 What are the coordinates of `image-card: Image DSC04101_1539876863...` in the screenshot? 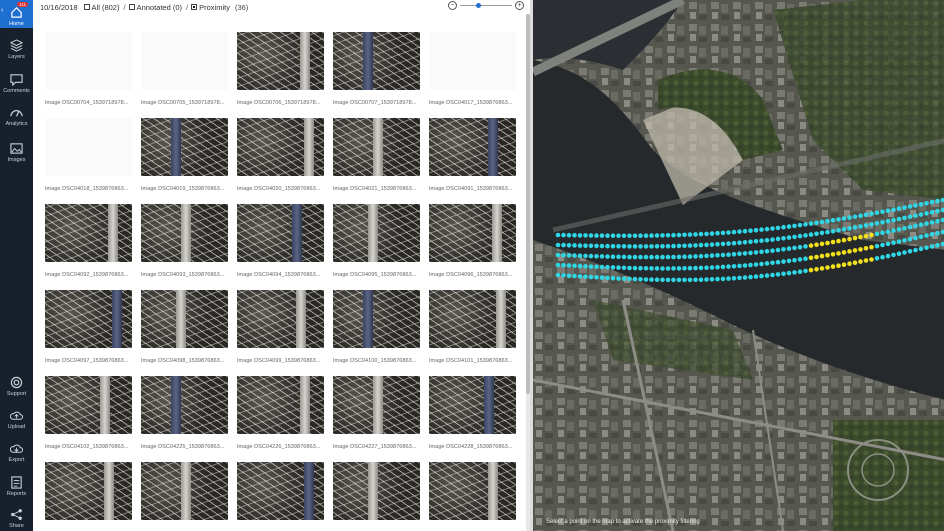 It's located at (472, 327).